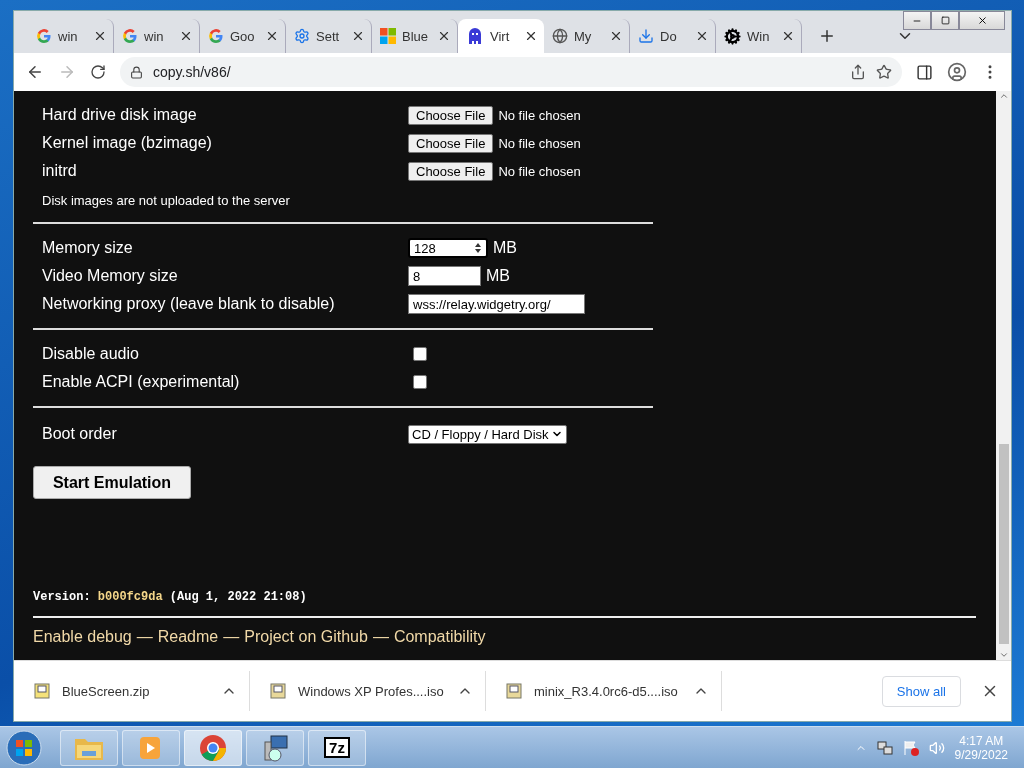  I want to click on profile-icon, so click(957, 72).